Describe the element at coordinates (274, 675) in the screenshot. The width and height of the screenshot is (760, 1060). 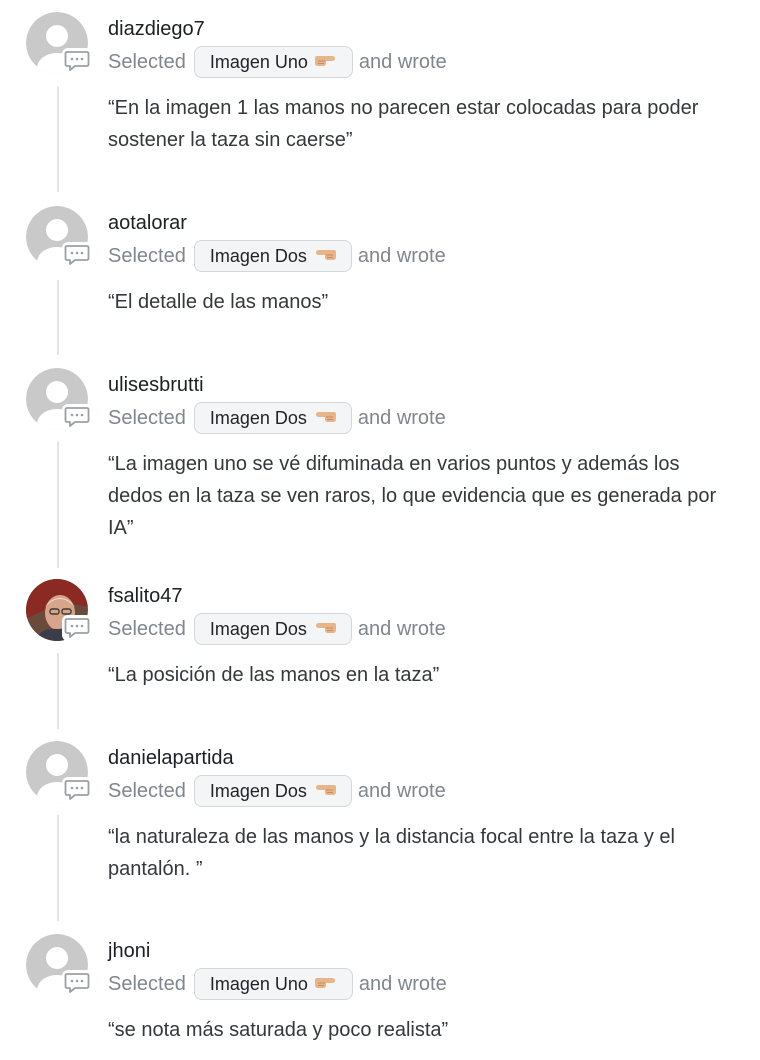
I see `comment-text: “La posición de las manos en la taza”` at that location.